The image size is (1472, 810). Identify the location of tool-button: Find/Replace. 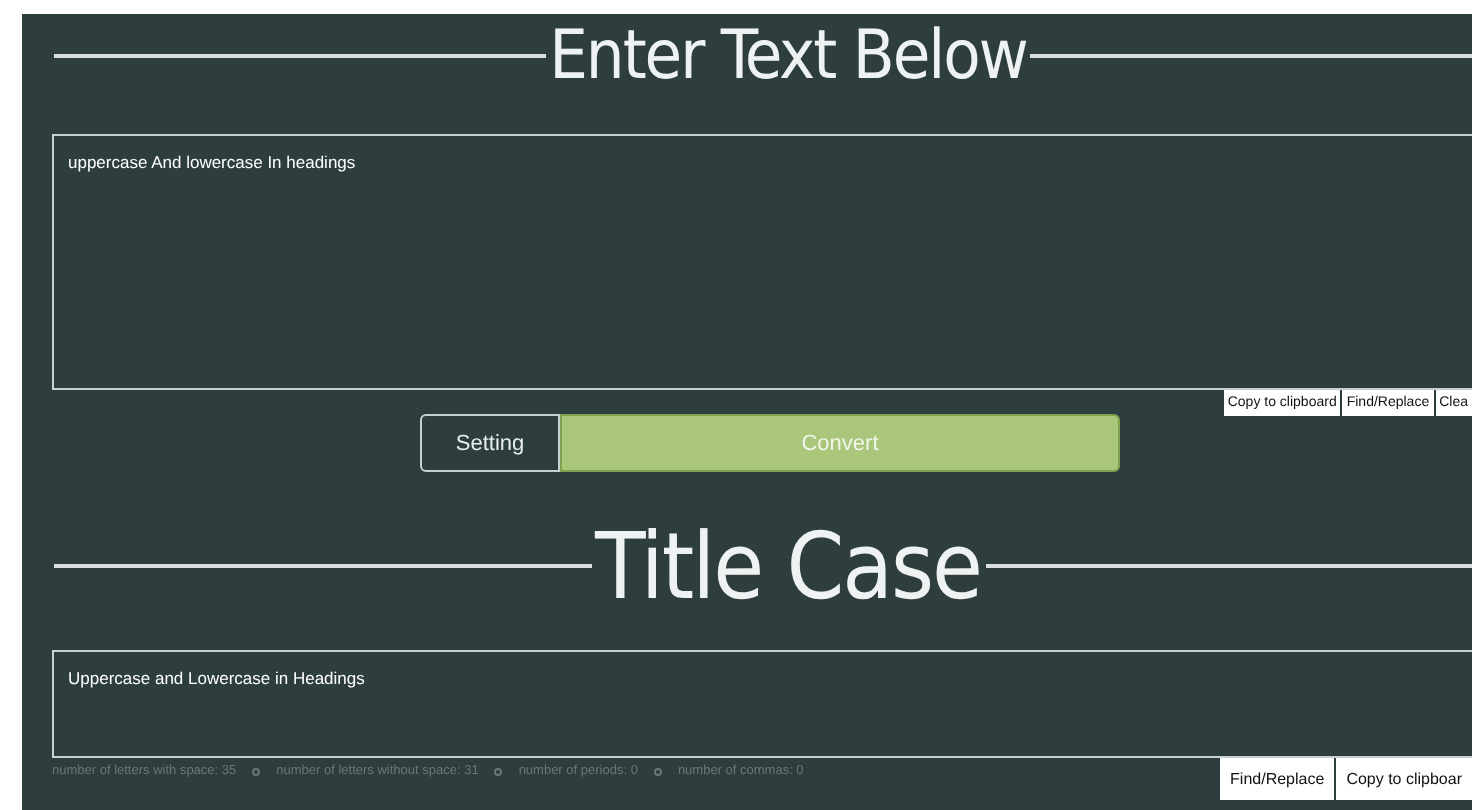
(1277, 779).